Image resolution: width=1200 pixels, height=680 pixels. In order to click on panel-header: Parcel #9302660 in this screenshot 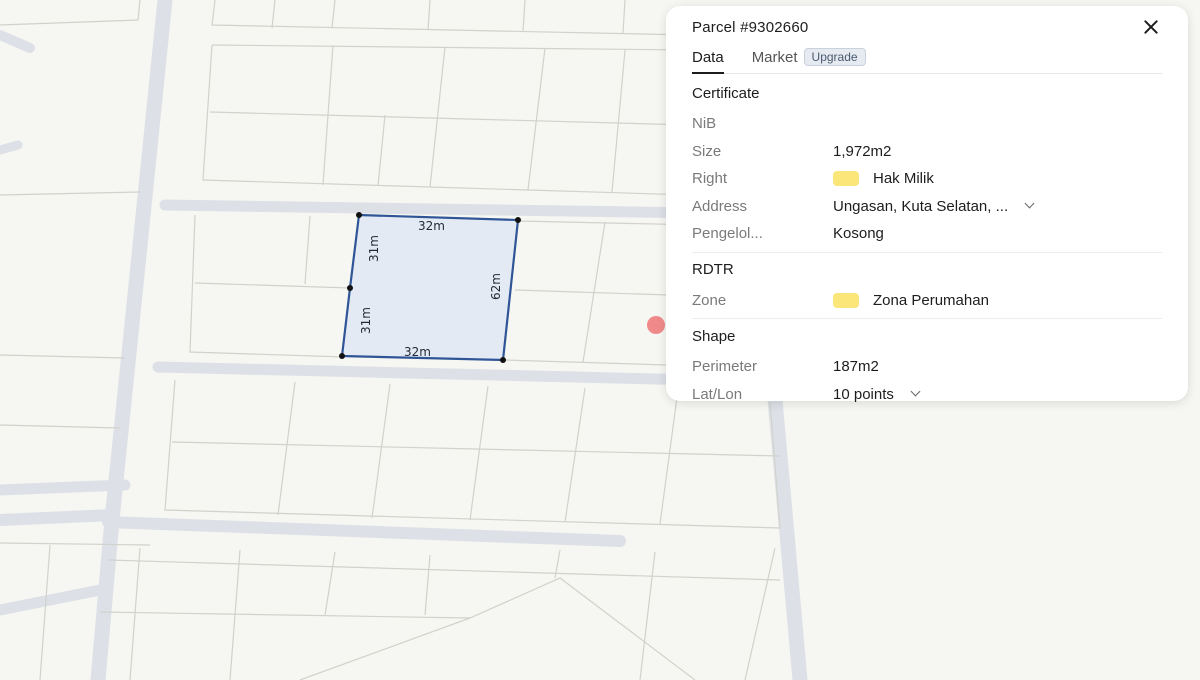, I will do `click(927, 25)`.